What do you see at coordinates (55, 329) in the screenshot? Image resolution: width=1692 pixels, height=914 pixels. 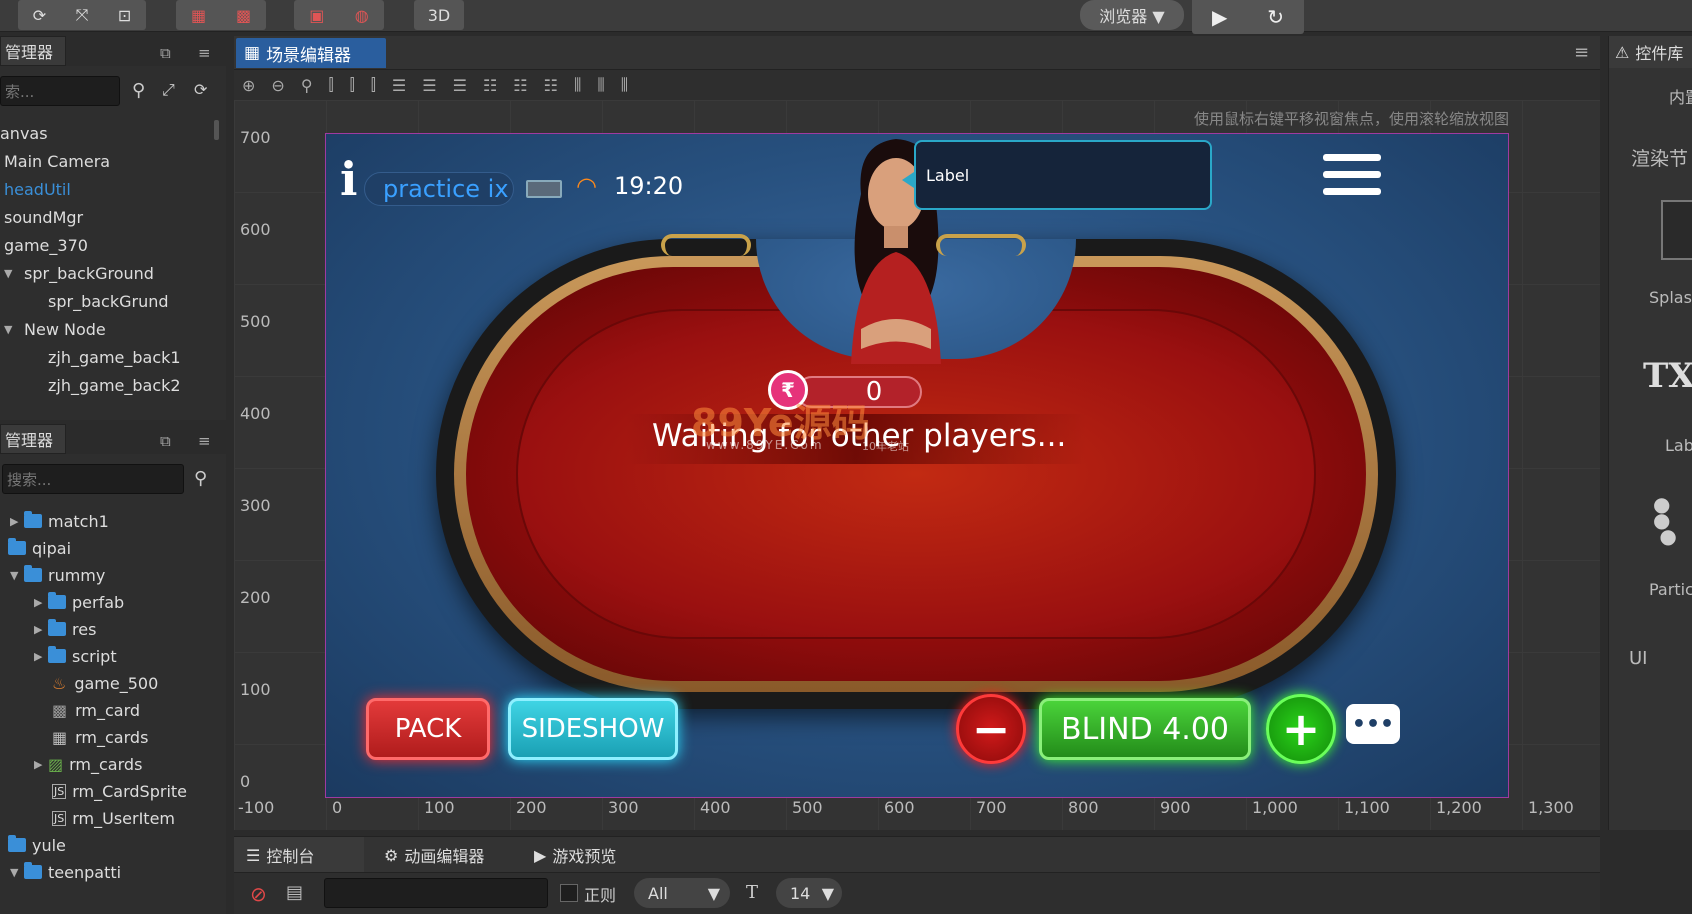 I see `tree-node: ▼ New Node` at bounding box center [55, 329].